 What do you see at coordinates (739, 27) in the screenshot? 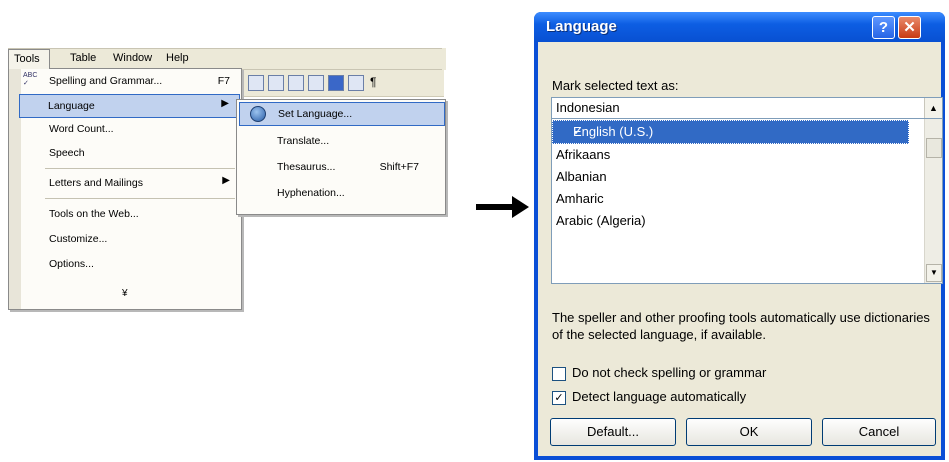
I see `dialog-titlebar: Language ? ✕` at bounding box center [739, 27].